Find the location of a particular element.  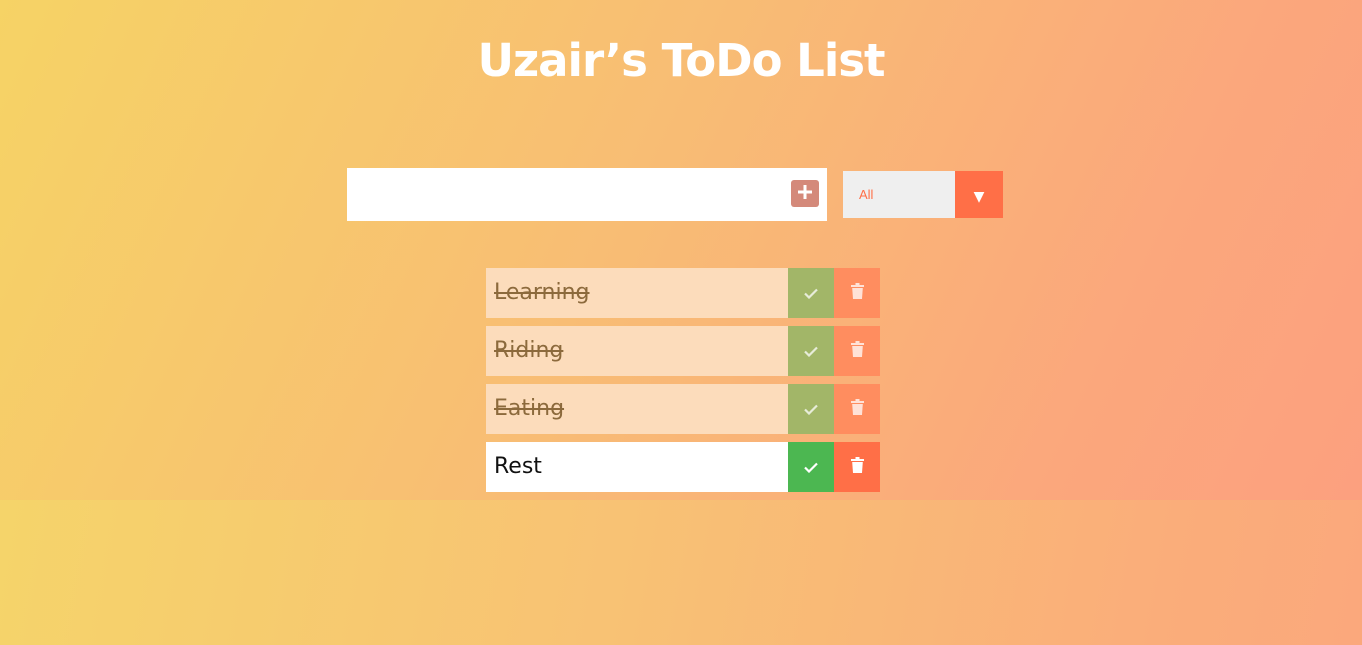

chevron-down-icon: ▼ is located at coordinates (979, 196).